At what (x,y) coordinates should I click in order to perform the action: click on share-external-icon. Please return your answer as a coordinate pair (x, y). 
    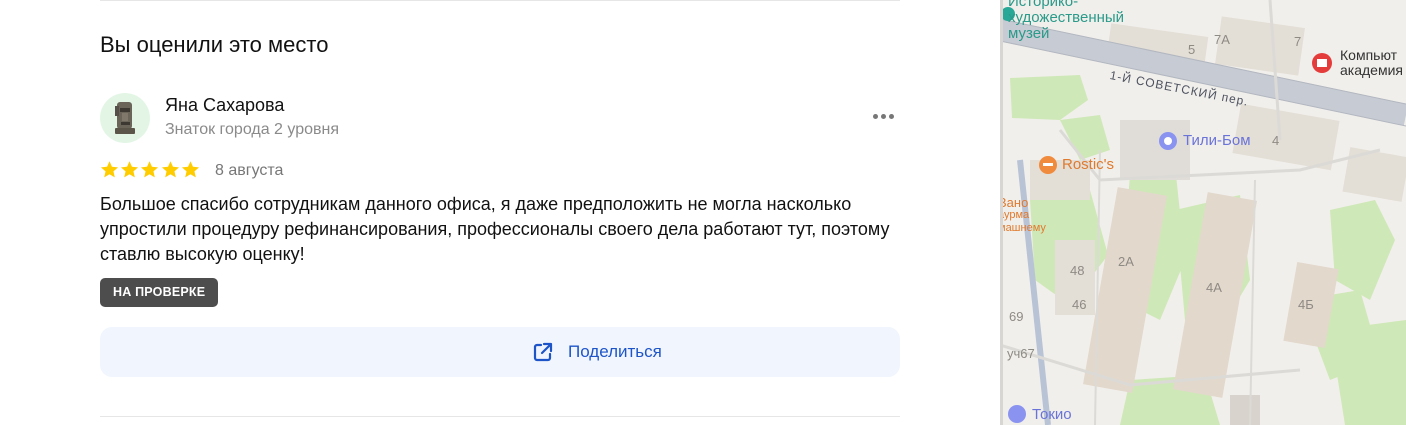
    Looking at the image, I should click on (543, 352).